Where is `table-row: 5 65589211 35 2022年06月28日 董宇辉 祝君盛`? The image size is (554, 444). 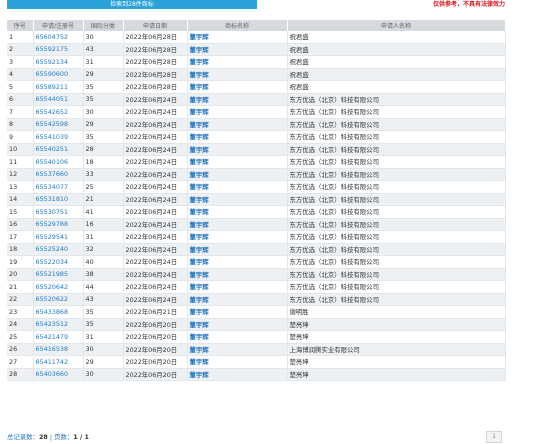 table-row: 5 65589211 35 2022年06月28日 董宇辉 祝君盛 is located at coordinates (256, 87).